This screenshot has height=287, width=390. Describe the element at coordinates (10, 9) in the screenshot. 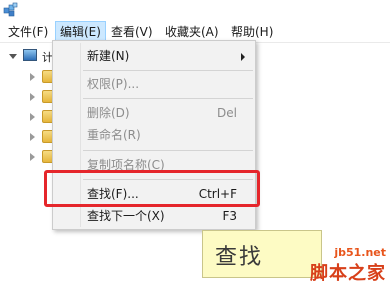

I see `registry-editor-icon` at that location.